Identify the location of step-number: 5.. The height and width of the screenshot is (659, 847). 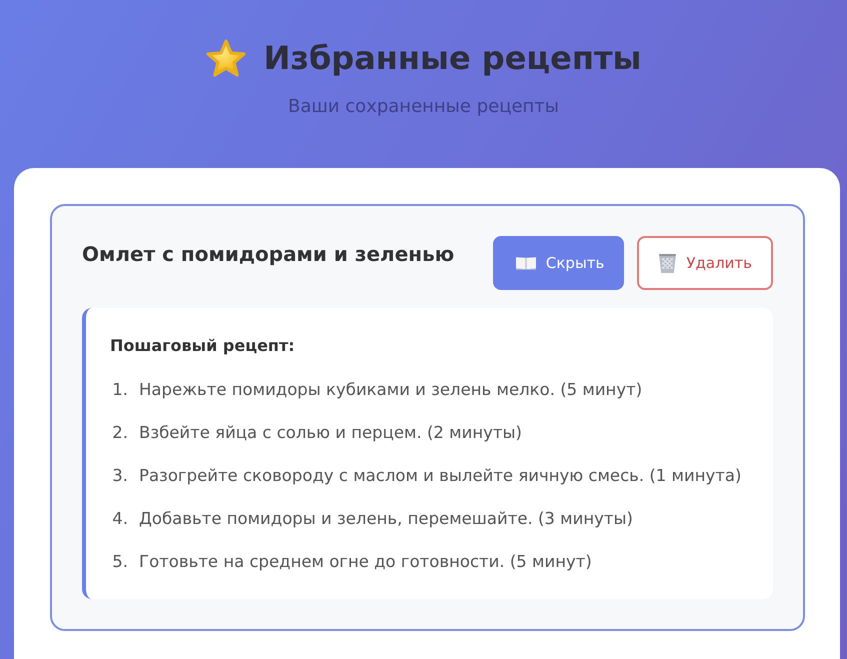
(119, 562).